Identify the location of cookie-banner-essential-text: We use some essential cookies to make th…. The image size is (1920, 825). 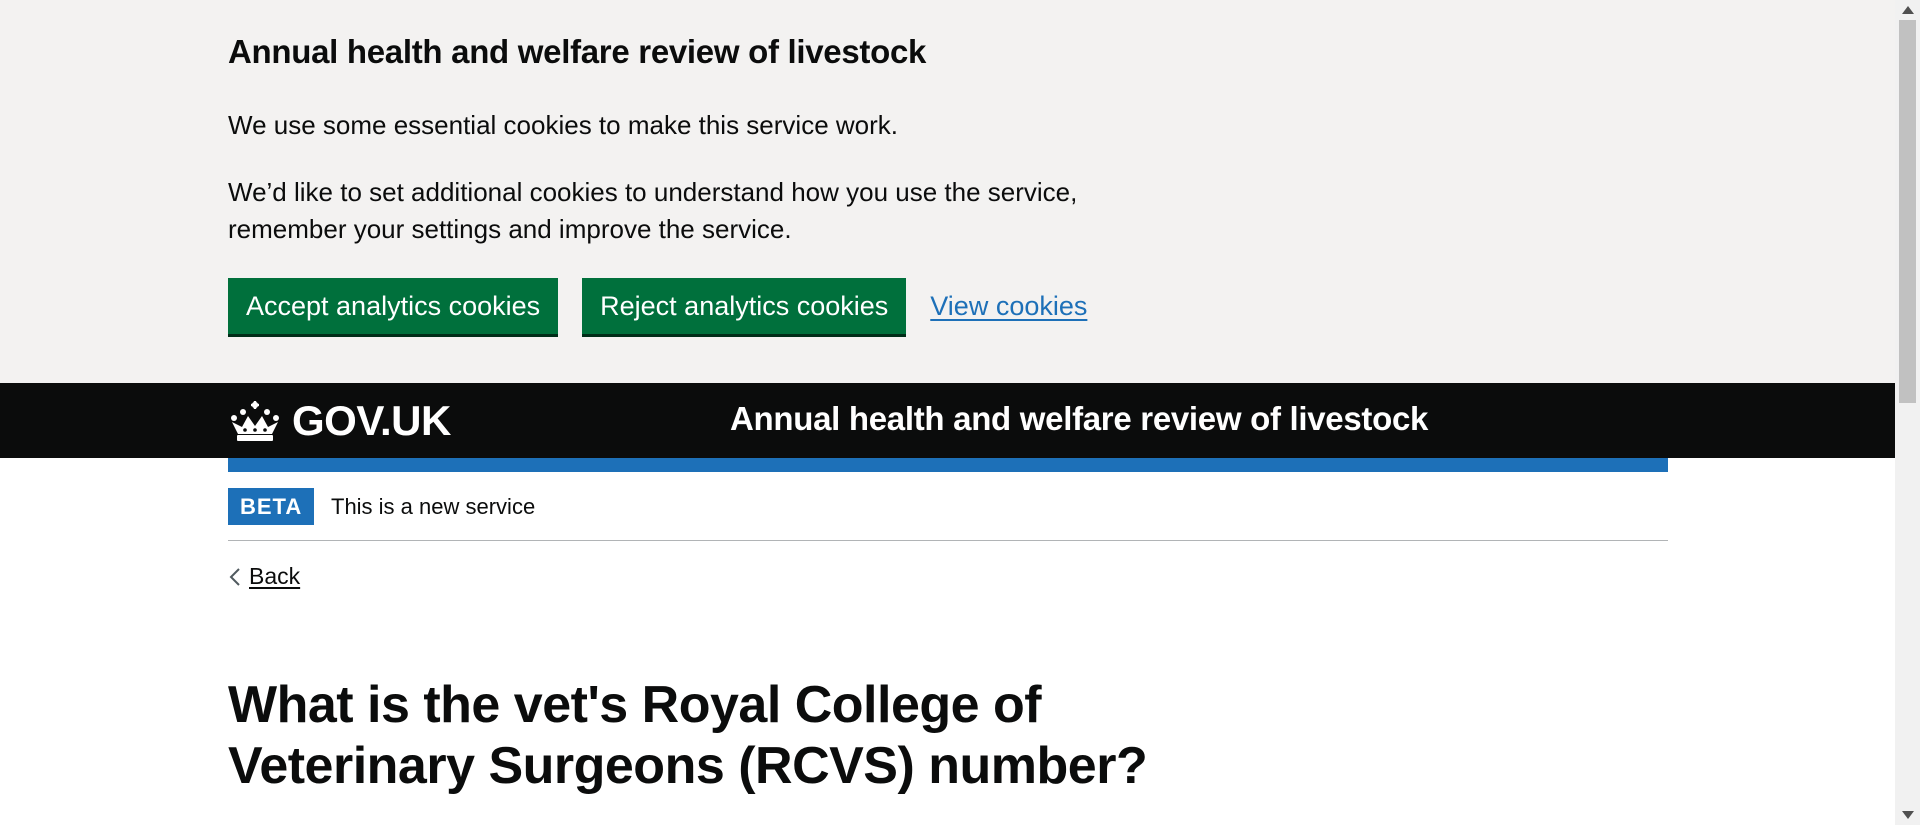
(563, 125).